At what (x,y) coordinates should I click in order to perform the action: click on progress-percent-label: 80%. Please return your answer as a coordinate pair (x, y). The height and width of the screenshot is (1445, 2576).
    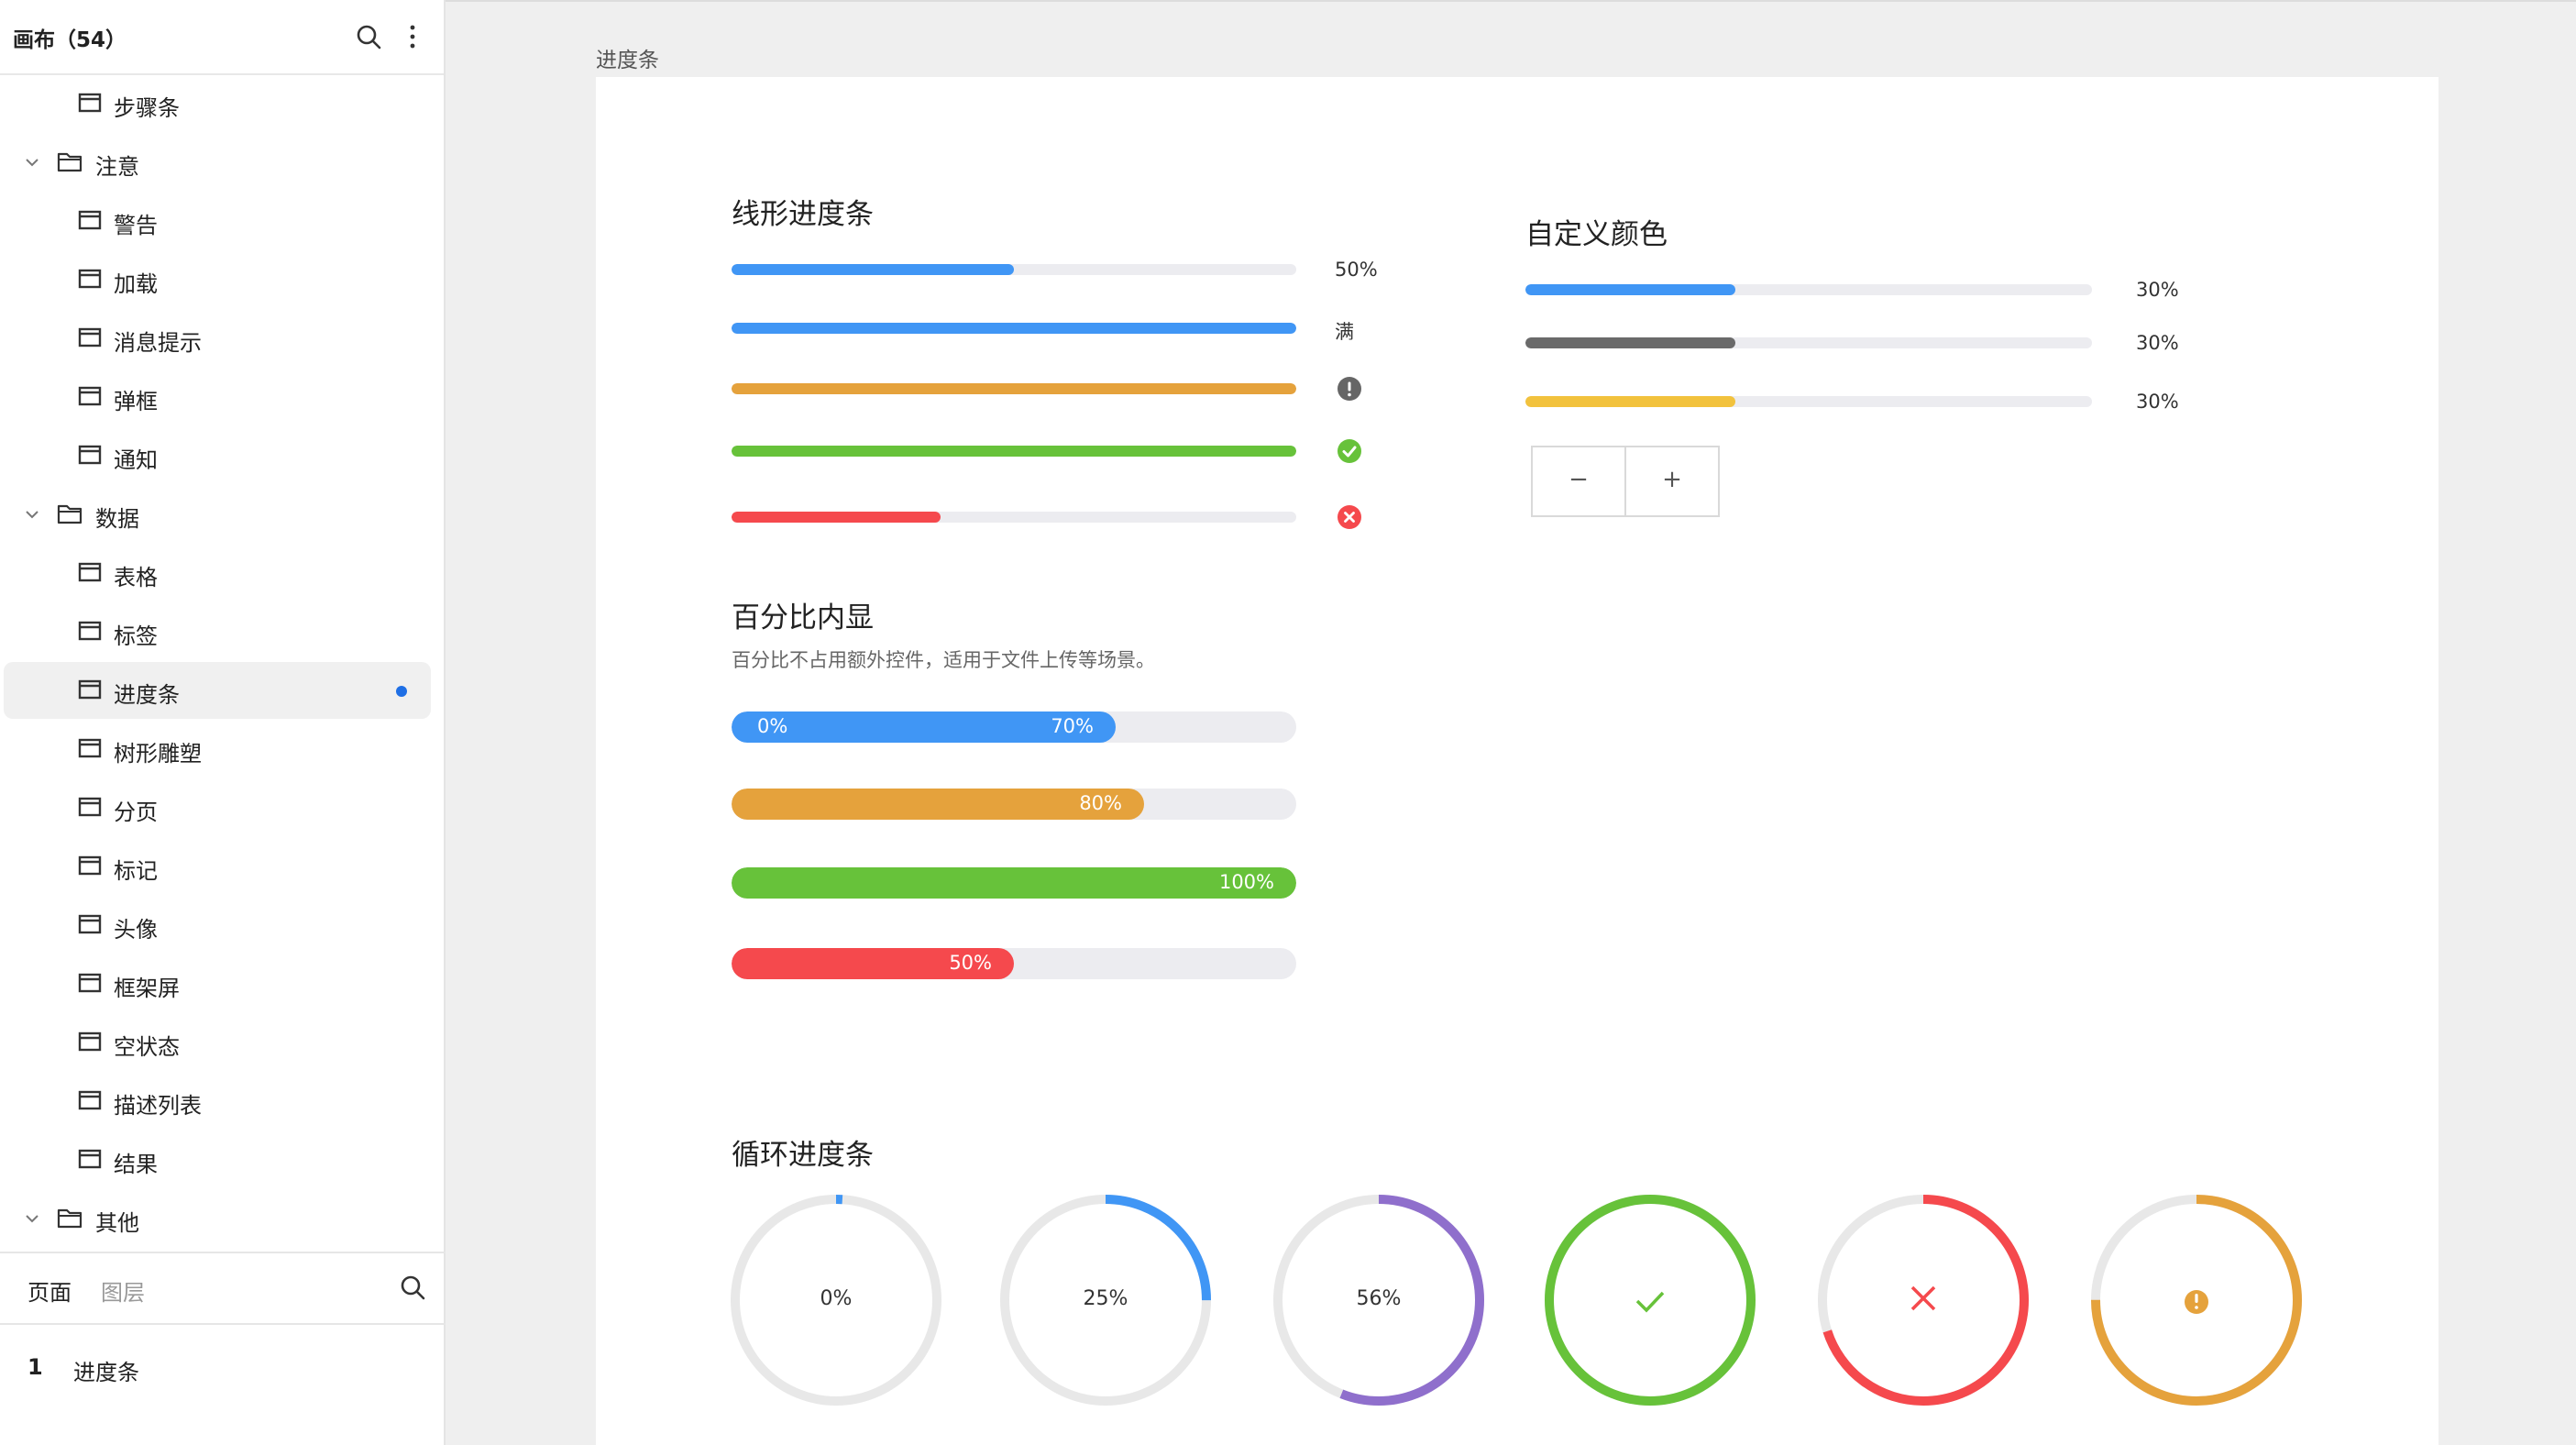
    Looking at the image, I should click on (1100, 803).